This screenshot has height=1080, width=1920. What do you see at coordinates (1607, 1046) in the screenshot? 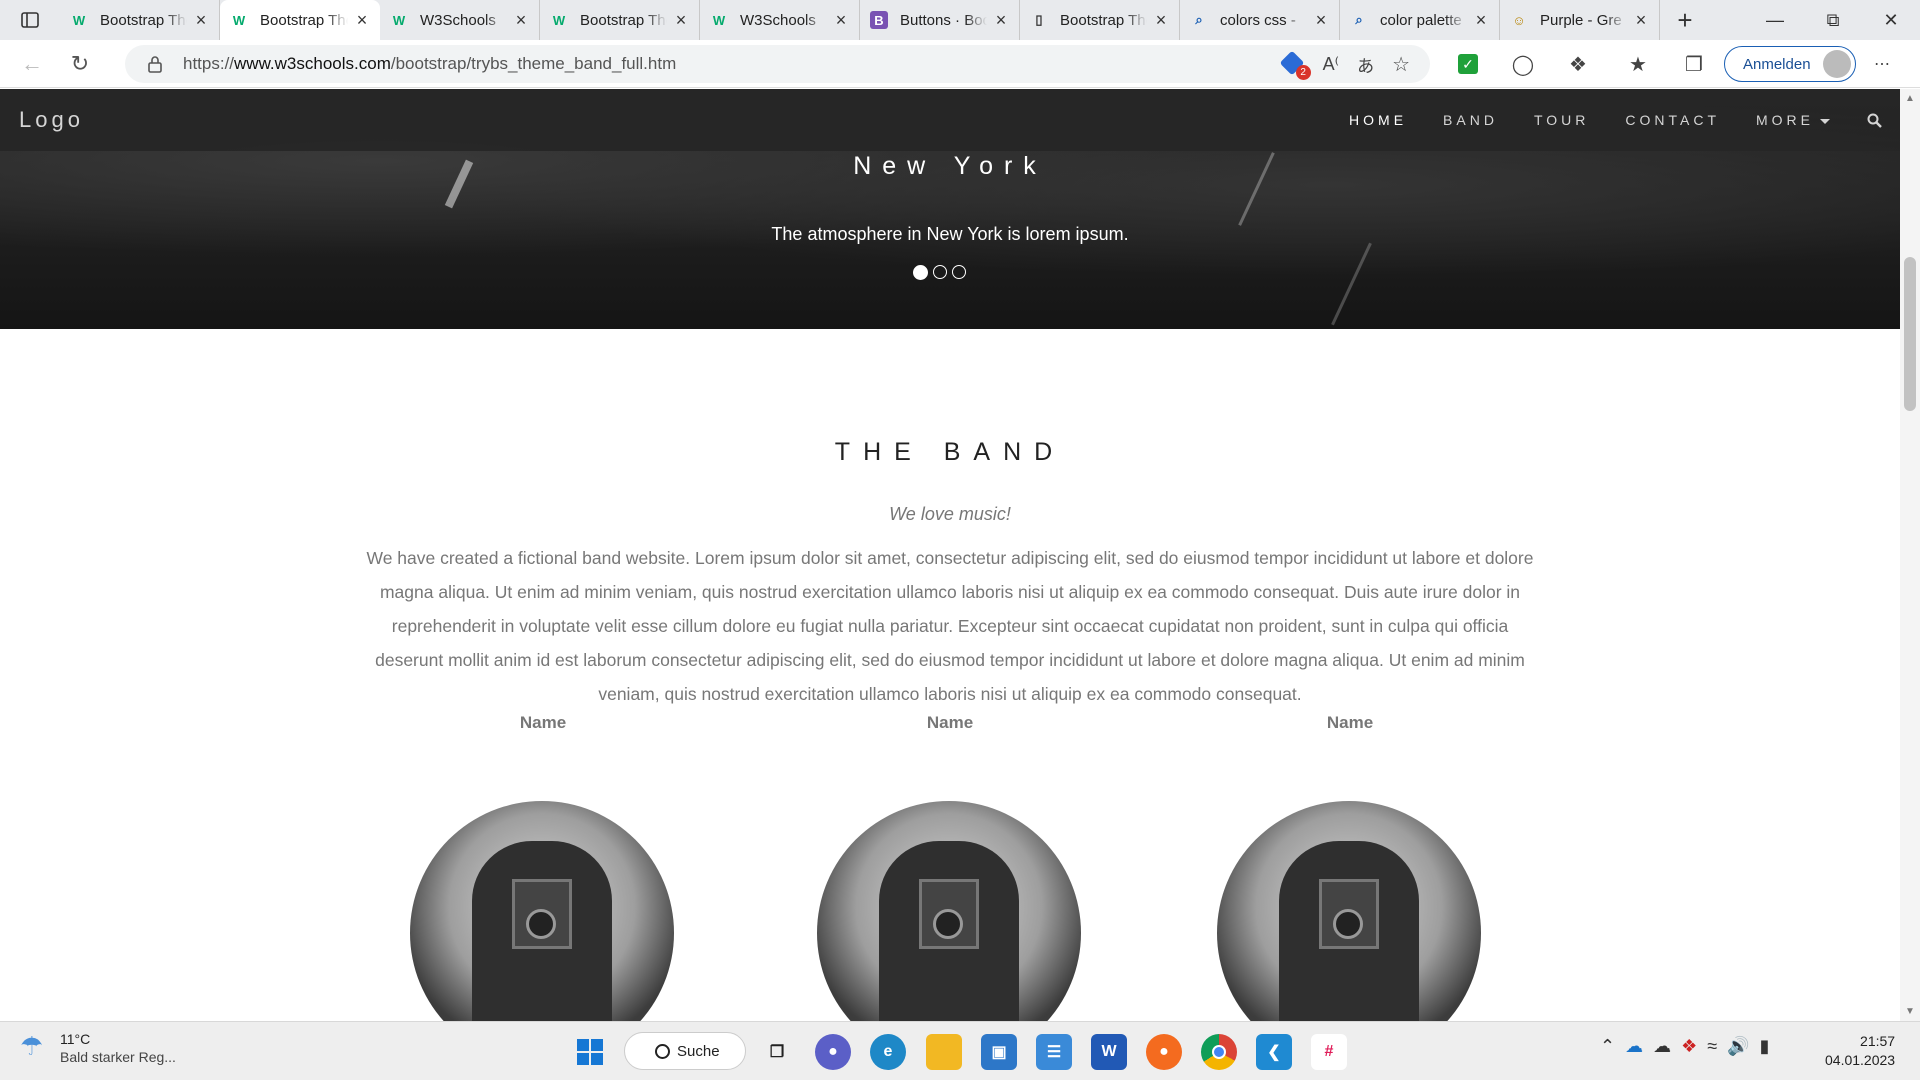
I see `chevron-up-icon: ⌃` at bounding box center [1607, 1046].